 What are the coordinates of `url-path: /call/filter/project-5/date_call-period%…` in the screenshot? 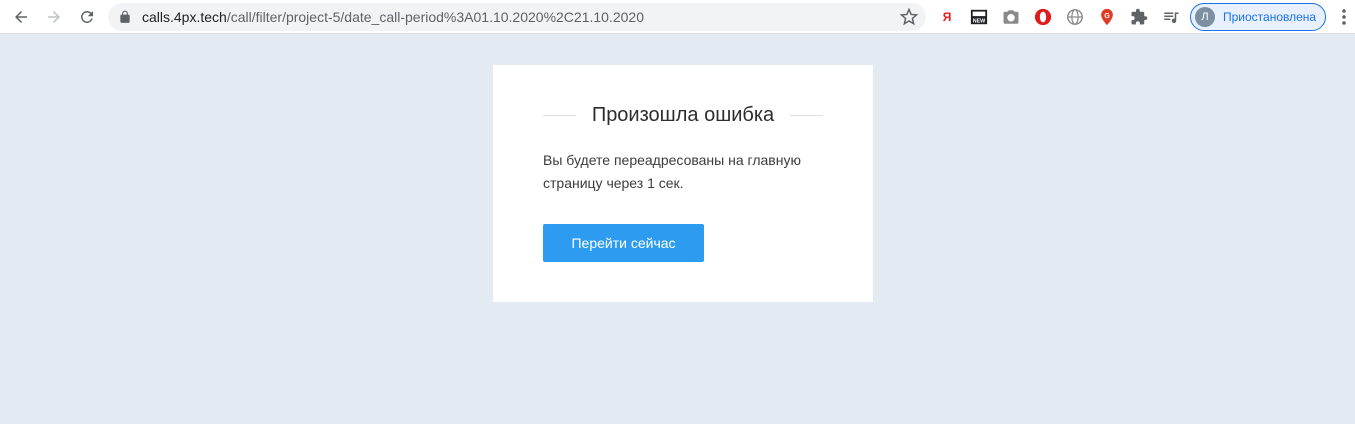 It's located at (435, 17).